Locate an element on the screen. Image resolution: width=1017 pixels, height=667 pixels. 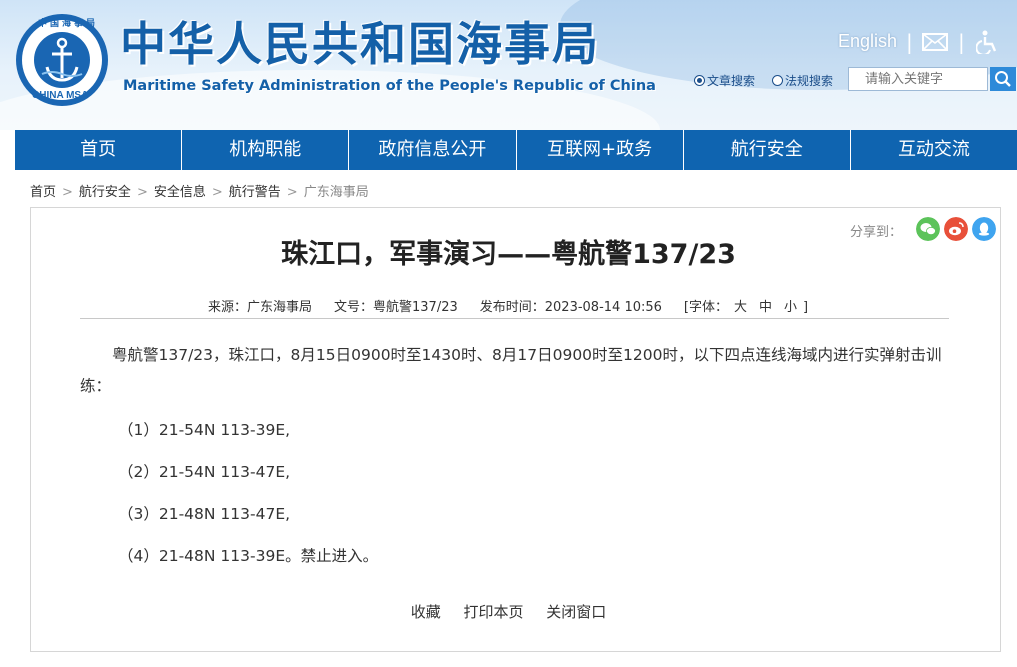
radio-selected-icon is located at coordinates (699, 80).